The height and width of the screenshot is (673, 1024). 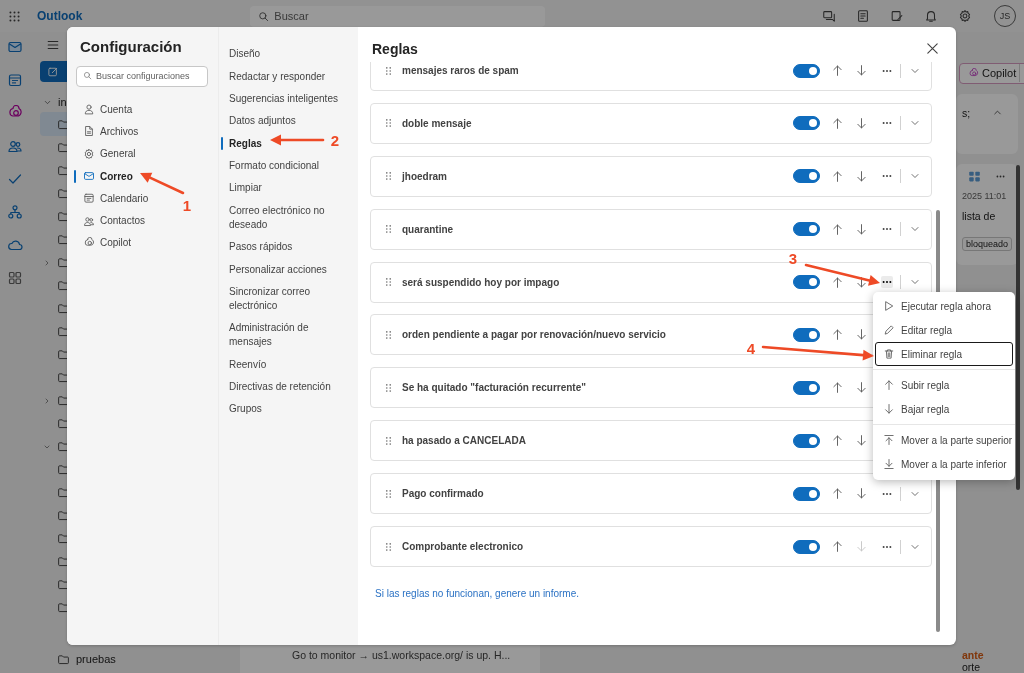 What do you see at coordinates (96, 659) in the screenshot?
I see `folder-label: pruebas` at bounding box center [96, 659].